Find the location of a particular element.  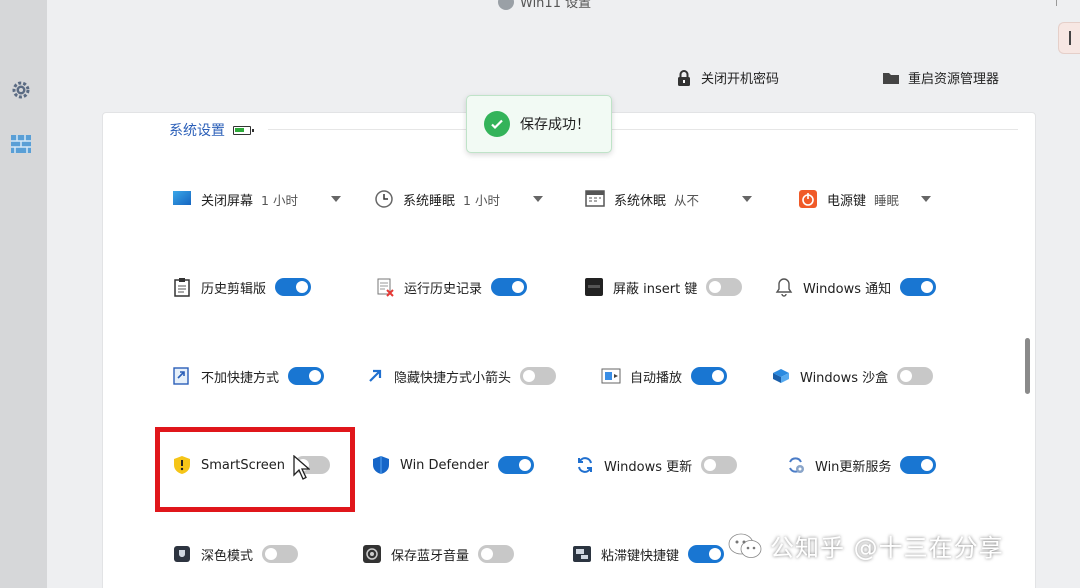

restart-explorer-button: 重启资源管理器 is located at coordinates (940, 77).